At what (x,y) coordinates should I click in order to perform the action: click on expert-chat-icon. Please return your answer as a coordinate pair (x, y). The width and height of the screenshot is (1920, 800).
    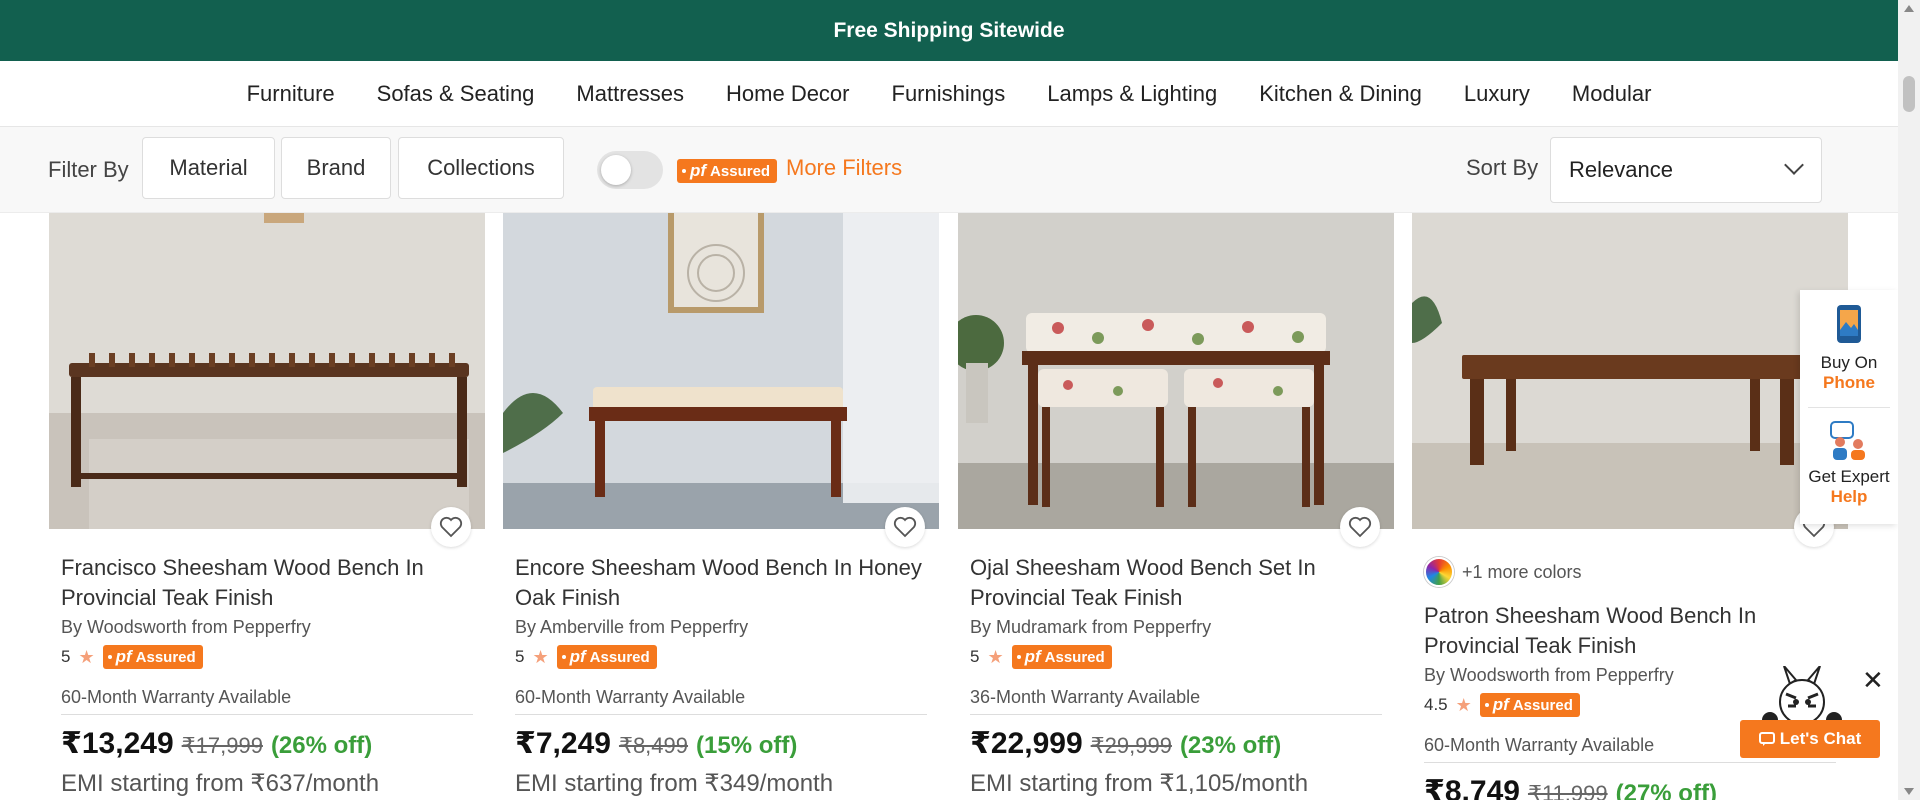
    Looking at the image, I should click on (1847, 440).